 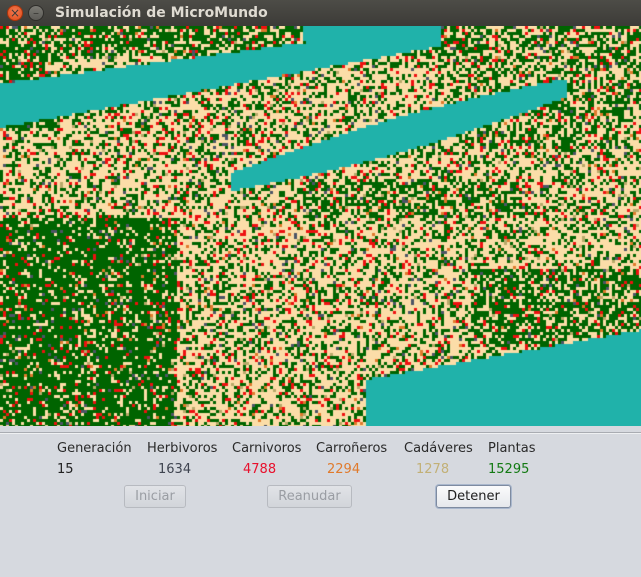 What do you see at coordinates (320, 13) in the screenshot?
I see `title-bar: × – Simulación de MicroMundo` at bounding box center [320, 13].